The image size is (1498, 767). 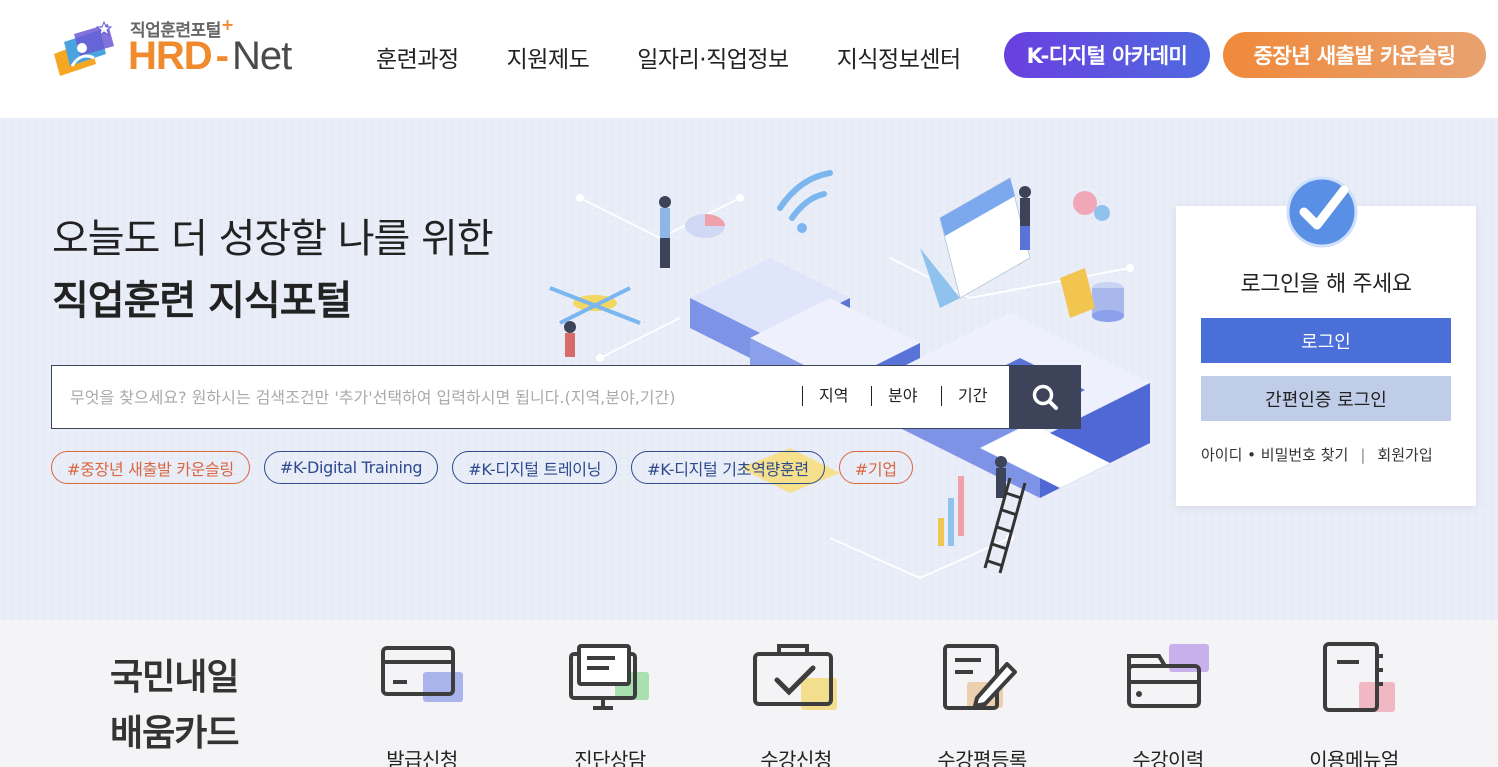 I want to click on search-filter-region: 지역, so click(x=825, y=396).